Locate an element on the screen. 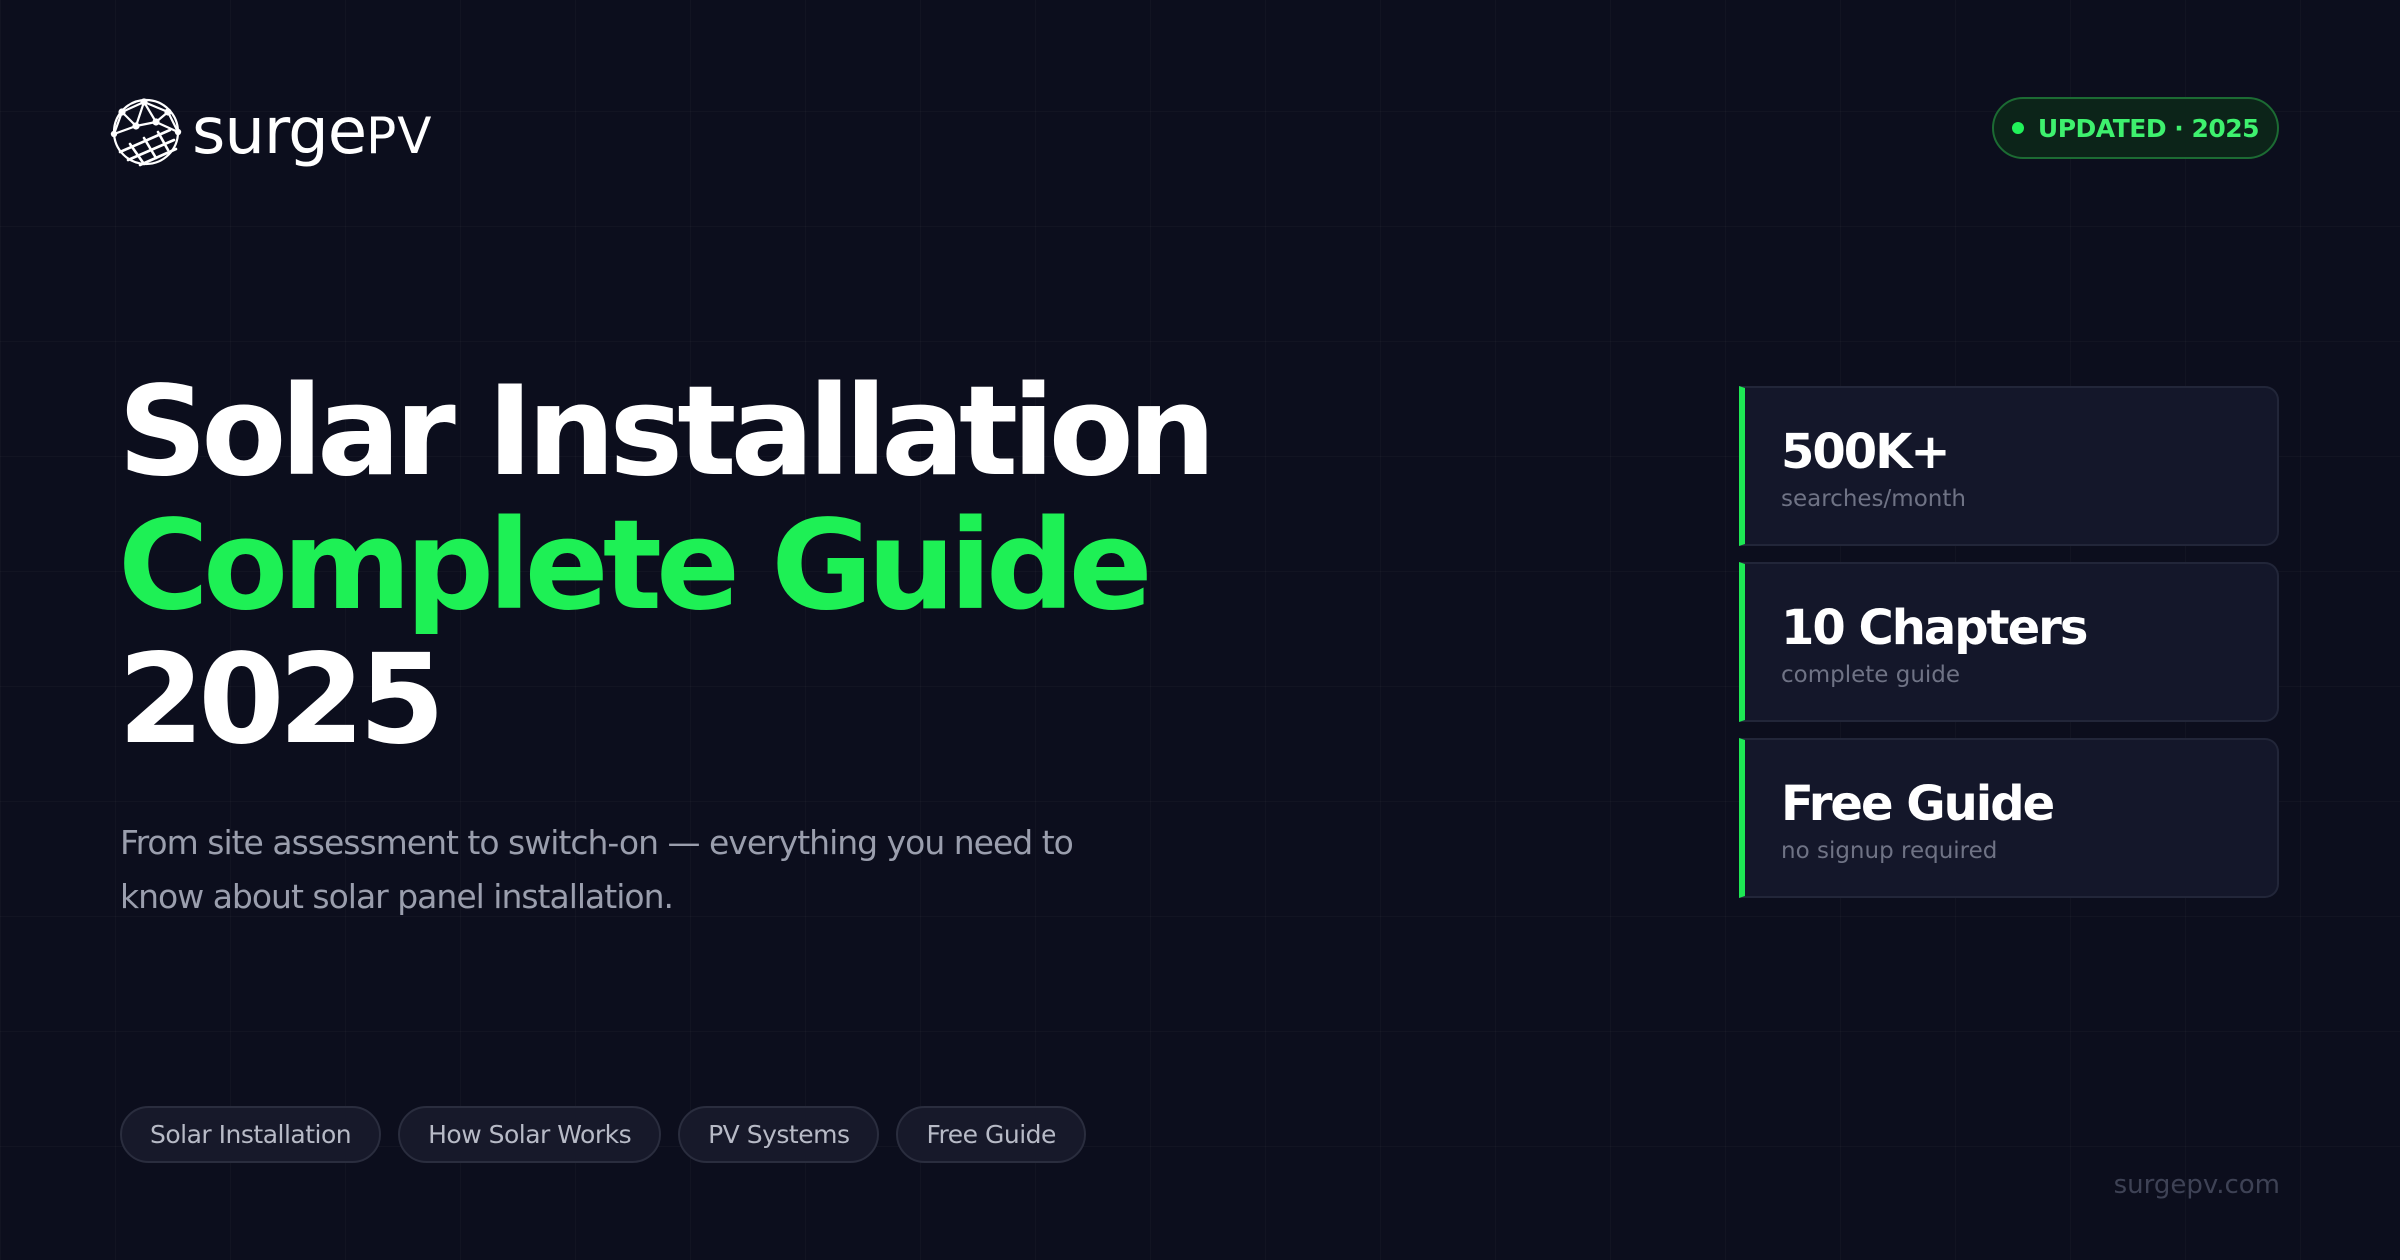  brand-wordmark: surgePV is located at coordinates (312, 132).